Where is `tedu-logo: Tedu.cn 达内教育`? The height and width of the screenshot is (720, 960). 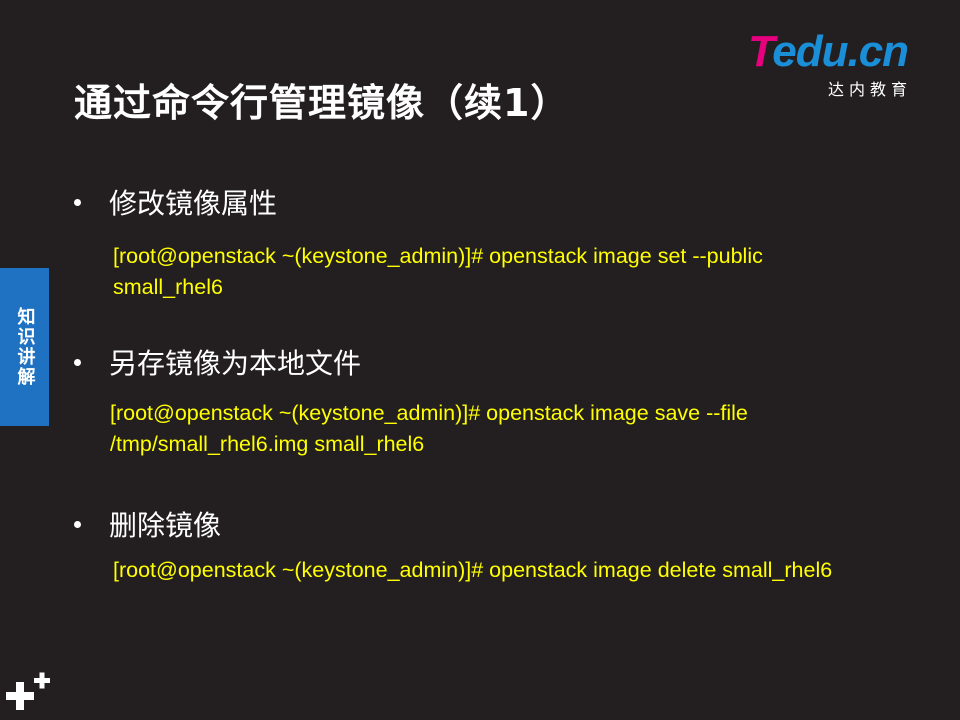
tedu-logo: Tedu.cn 达内教育 is located at coordinates (840, 63).